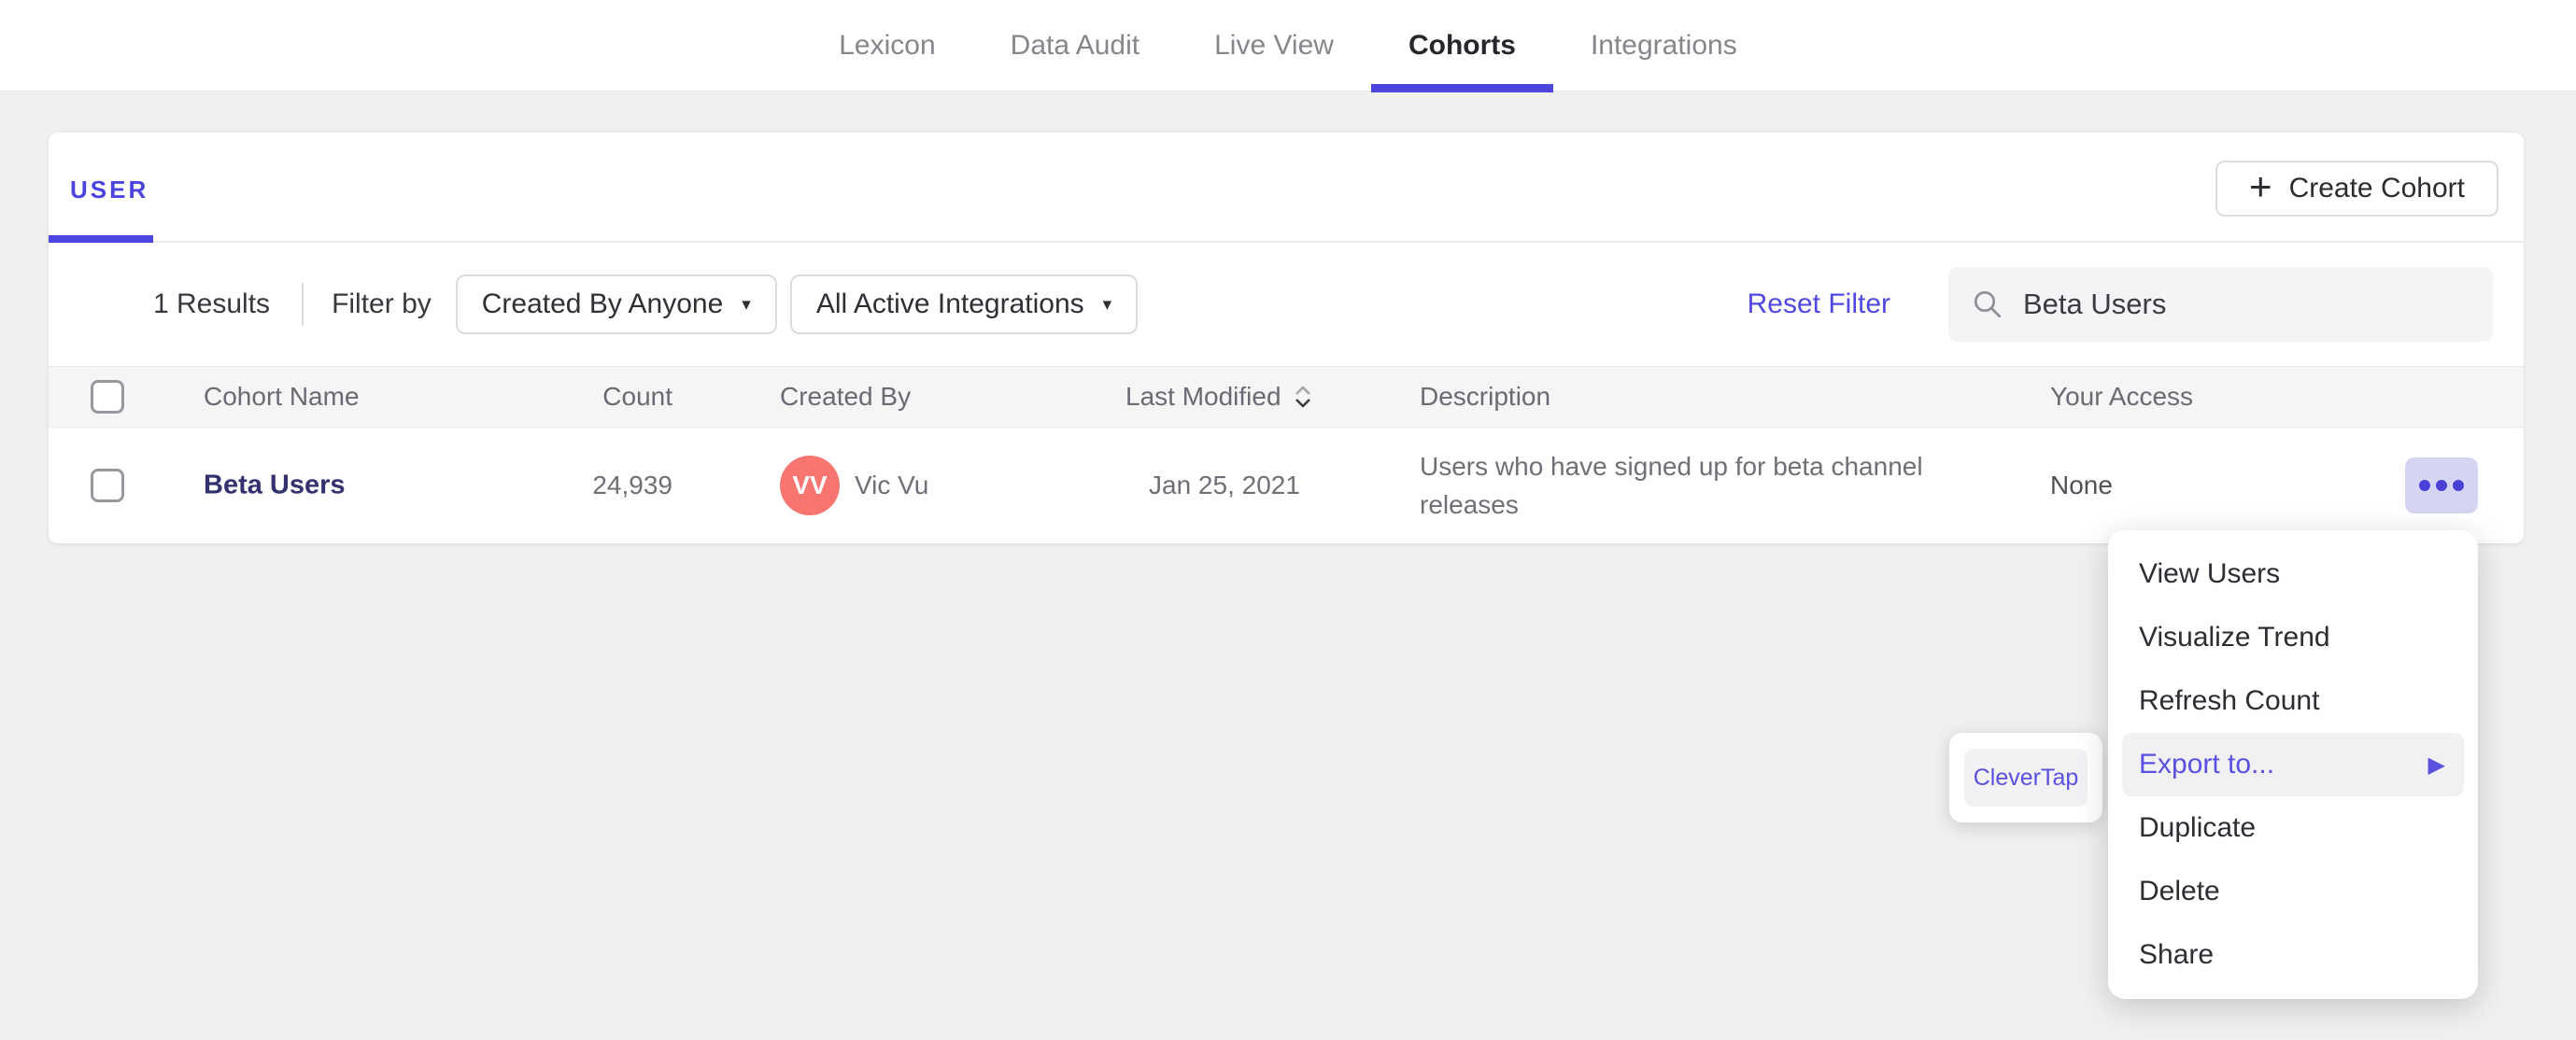 The height and width of the screenshot is (1040, 2576). Describe the element at coordinates (2293, 574) in the screenshot. I see `menu-item-view-users: View Users` at that location.